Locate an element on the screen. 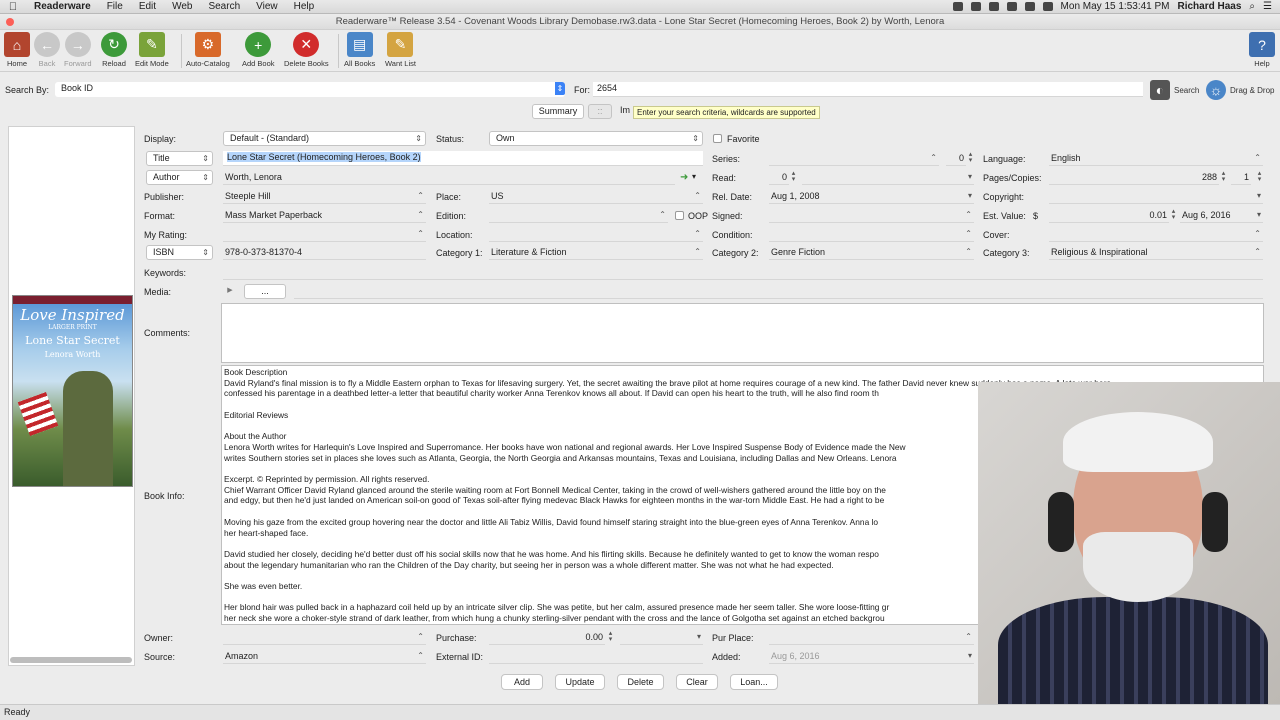 The image size is (1280, 720). purchase-date-select is located at coordinates (661, 637).